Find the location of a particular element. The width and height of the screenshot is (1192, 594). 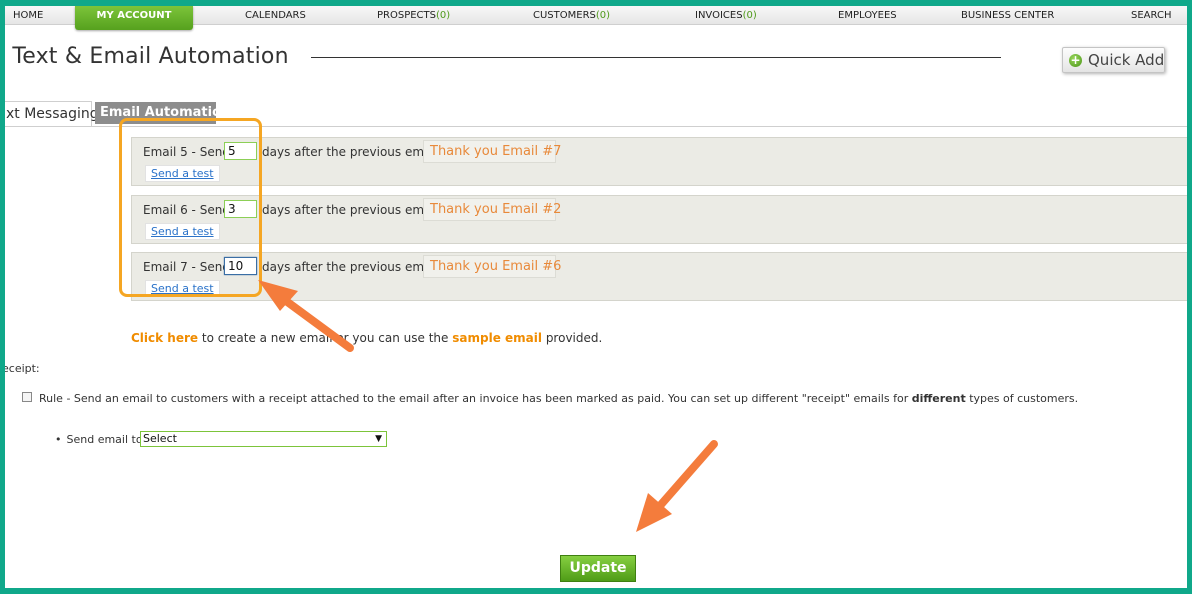

receipt-rule-checkbox is located at coordinates (27, 397).